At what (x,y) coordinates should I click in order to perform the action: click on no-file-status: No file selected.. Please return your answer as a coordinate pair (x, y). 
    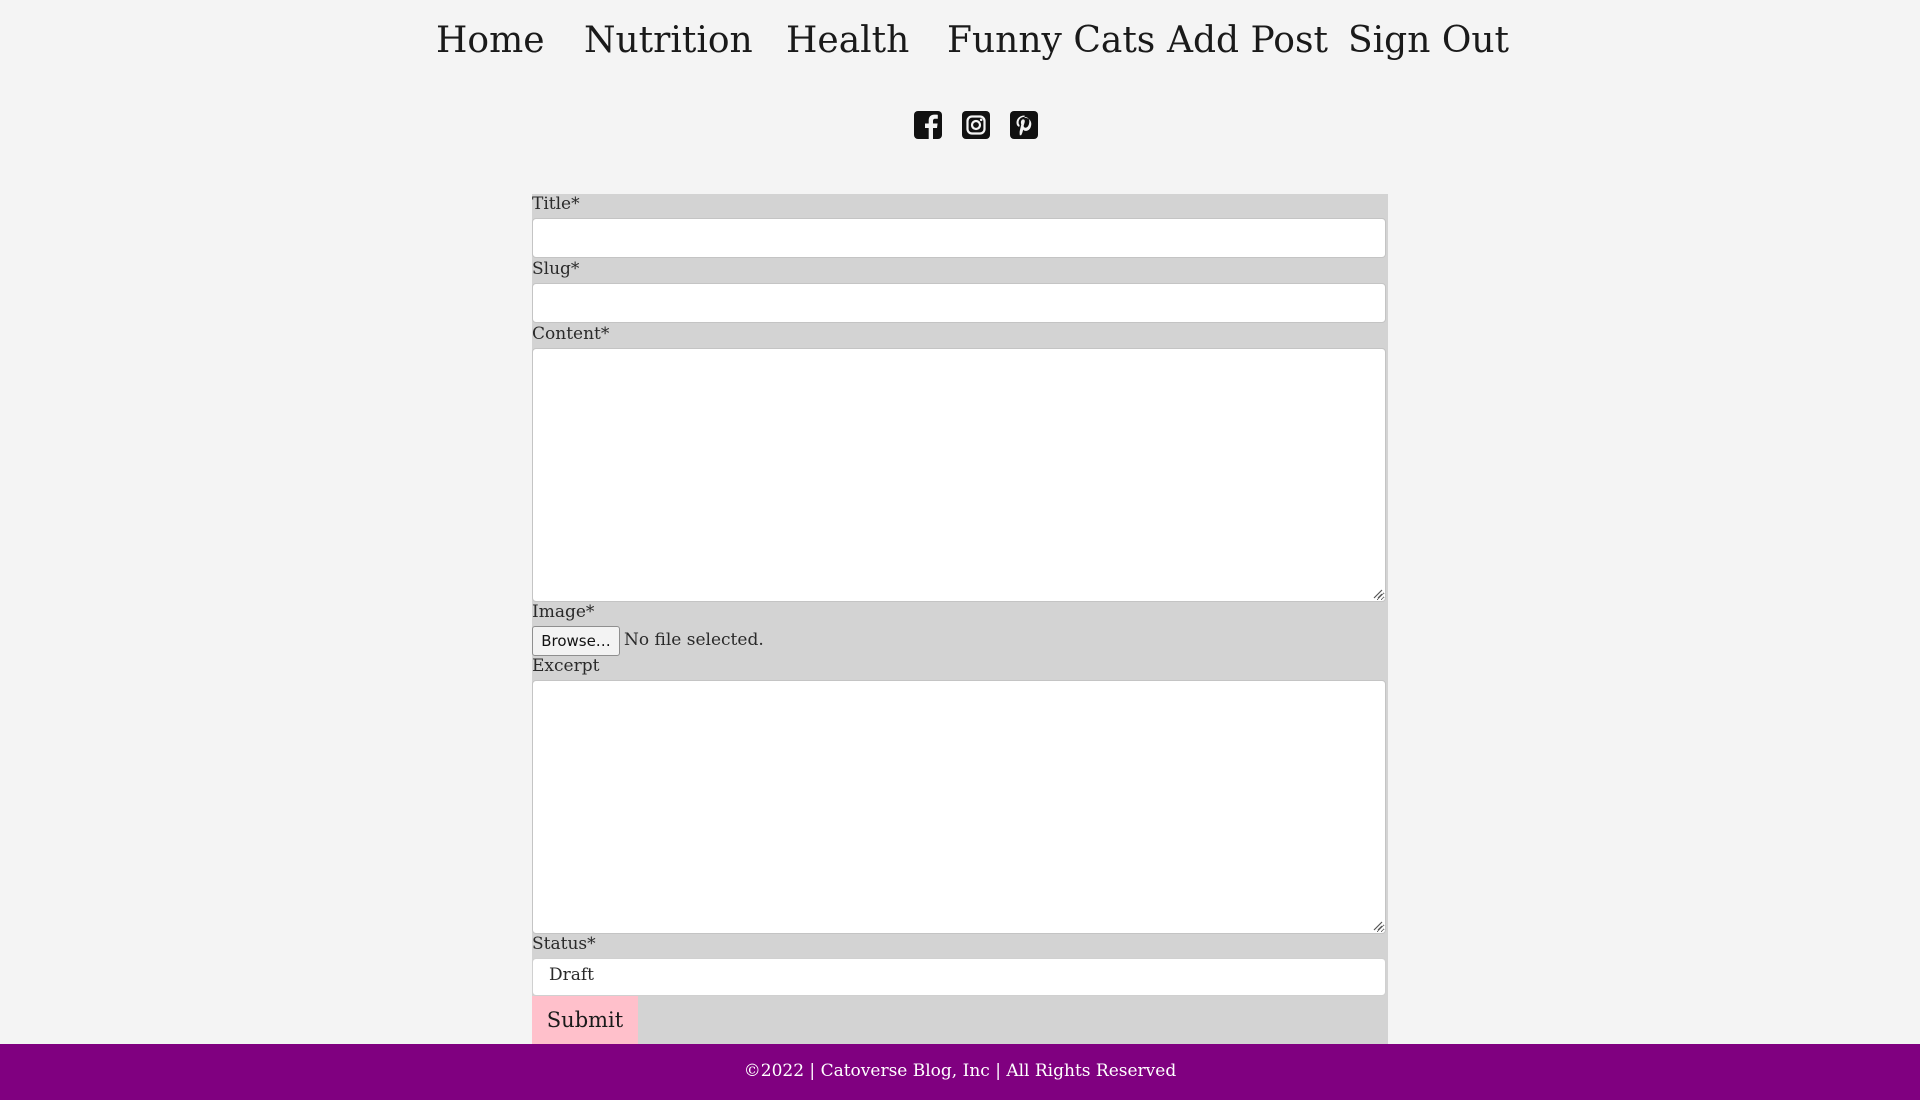
    Looking at the image, I should click on (694, 640).